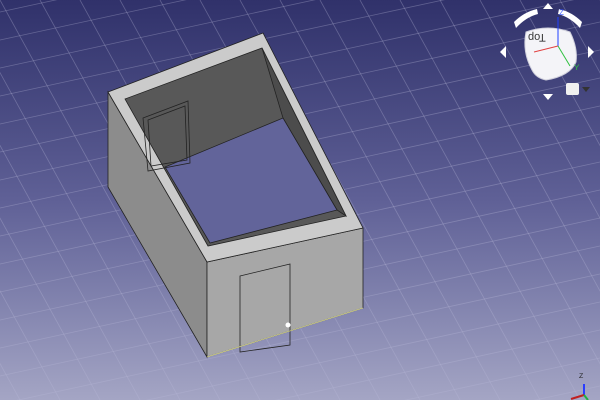 This screenshot has width=600, height=400. Describe the element at coordinates (550, 54) in the screenshot. I see `navigation-cube-drawing` at that location.